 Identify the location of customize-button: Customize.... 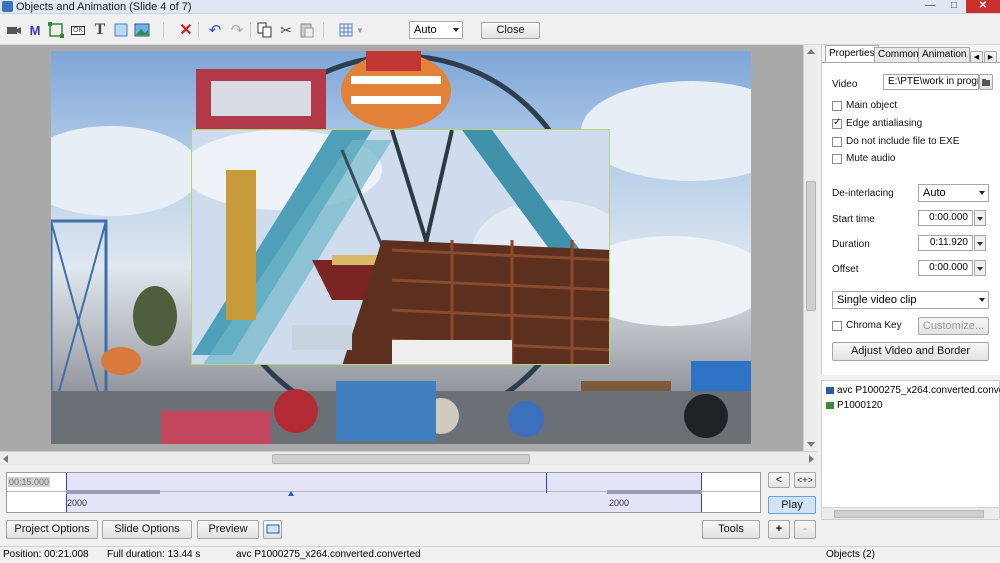
(953, 326).